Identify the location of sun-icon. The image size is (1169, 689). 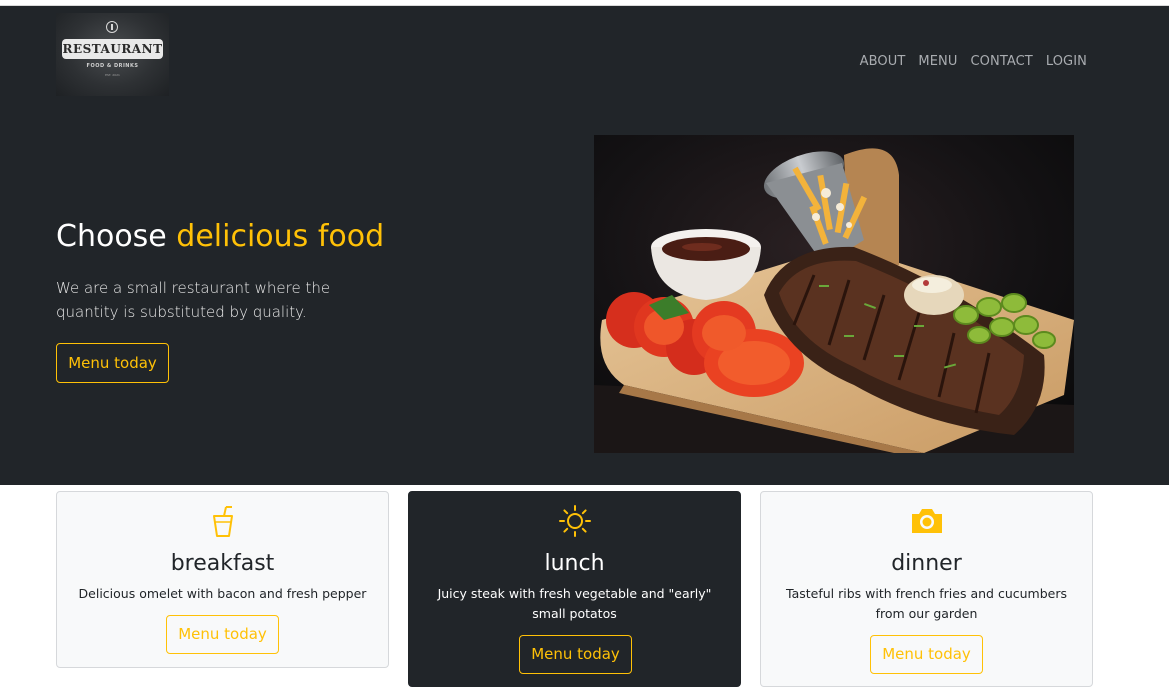
(574, 521).